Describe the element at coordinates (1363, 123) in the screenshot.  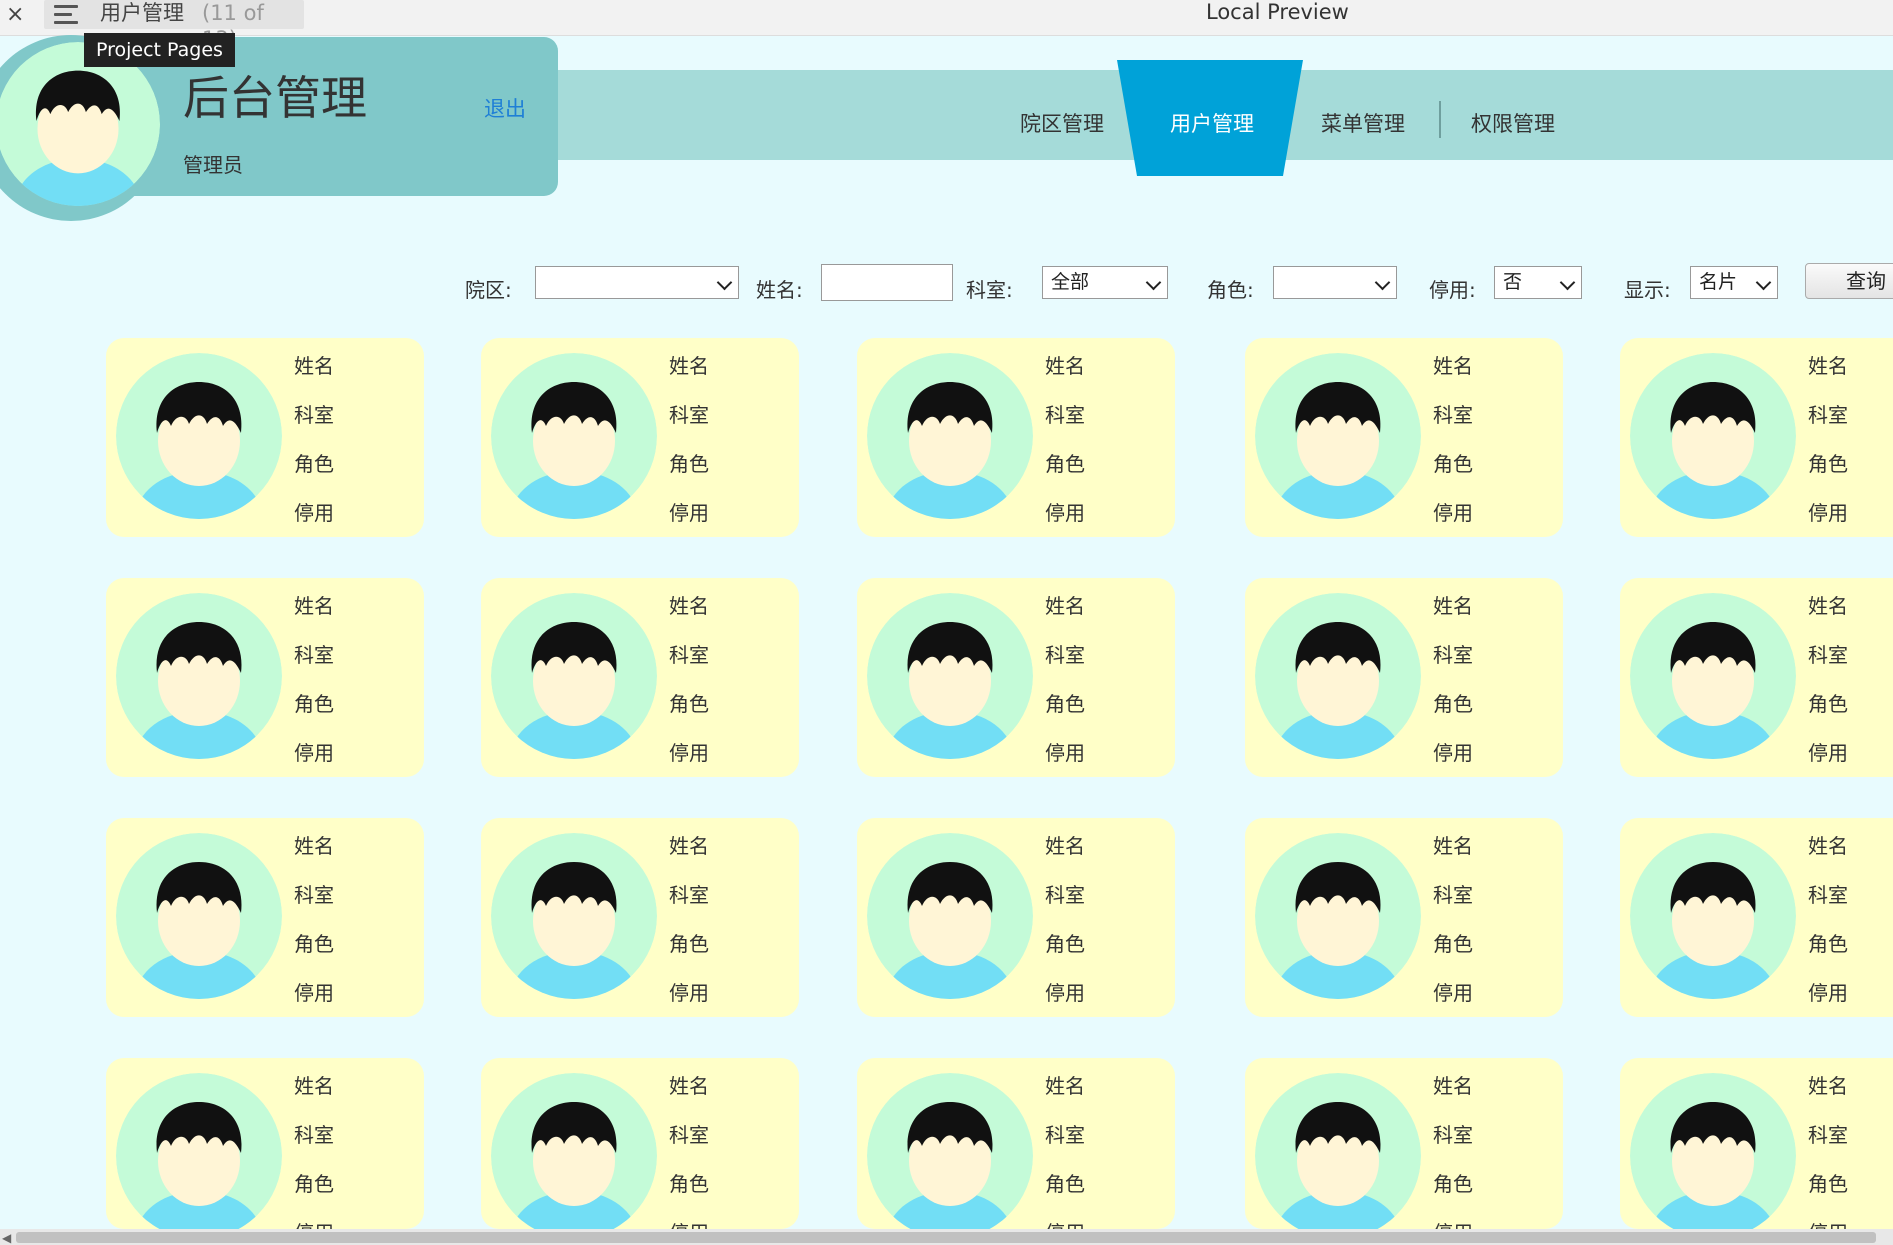
I see `tab-menu-management: 菜单管理` at that location.